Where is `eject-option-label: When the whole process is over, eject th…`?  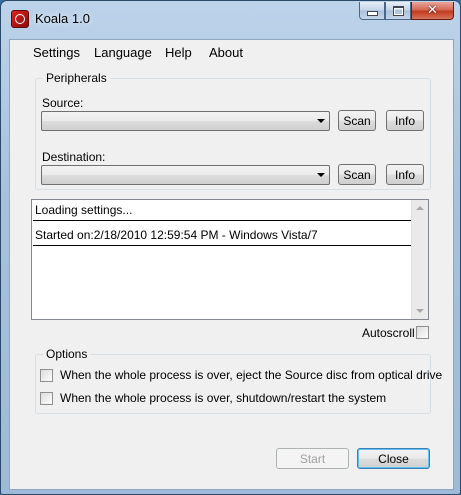 eject-option-label: When the whole process is over, eject th… is located at coordinates (251, 375).